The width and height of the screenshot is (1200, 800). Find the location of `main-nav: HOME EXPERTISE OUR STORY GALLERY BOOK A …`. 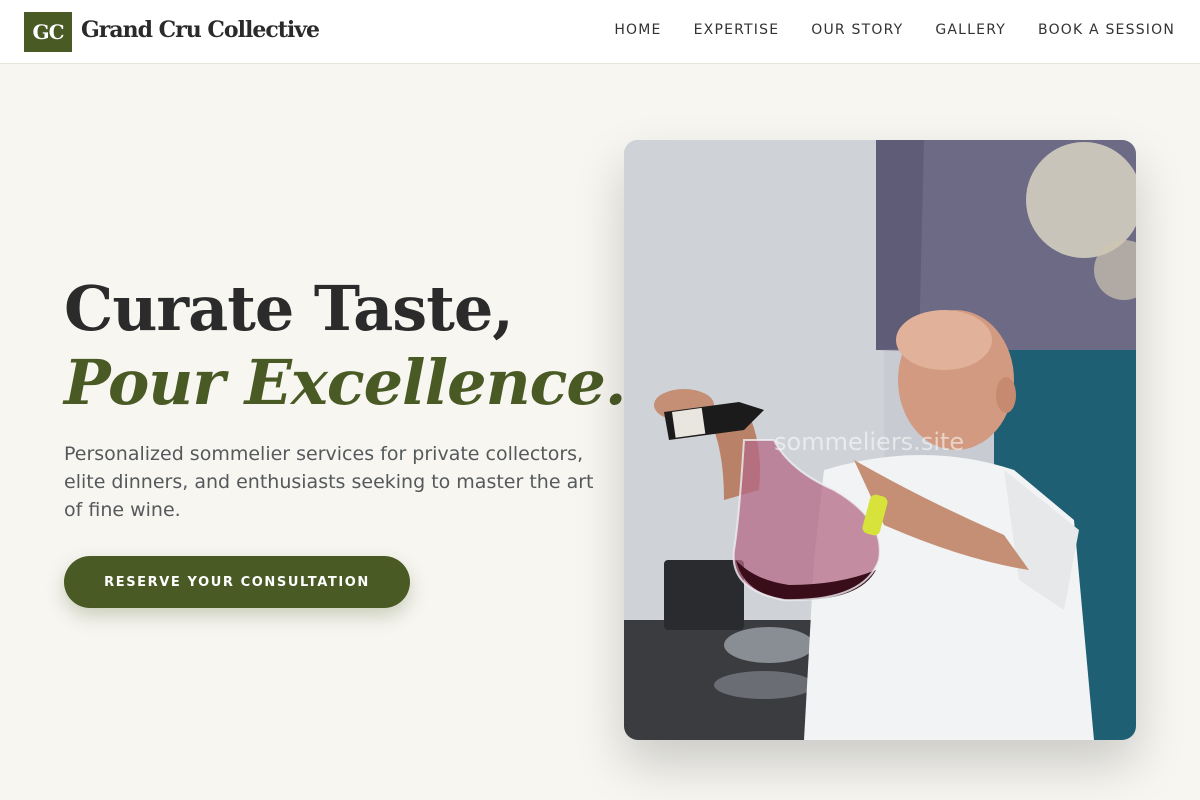

main-nav: HOME EXPERTISE OUR STORY GALLERY BOOK A … is located at coordinates (894, 30).